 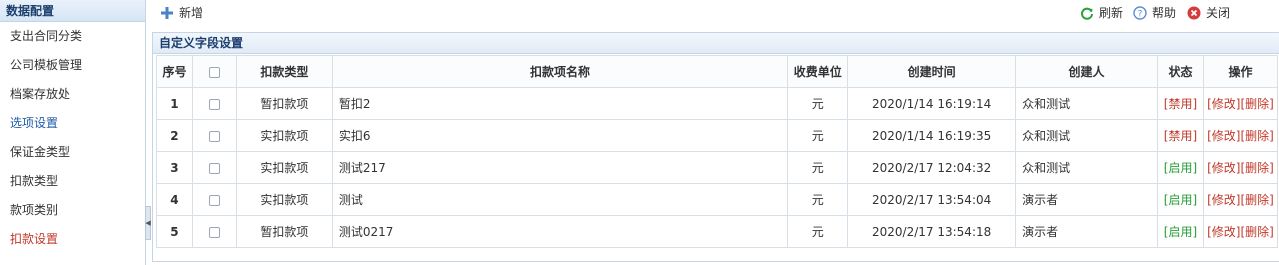 I want to click on sidebar-item-payment-category: 款项类别, so click(x=72, y=210).